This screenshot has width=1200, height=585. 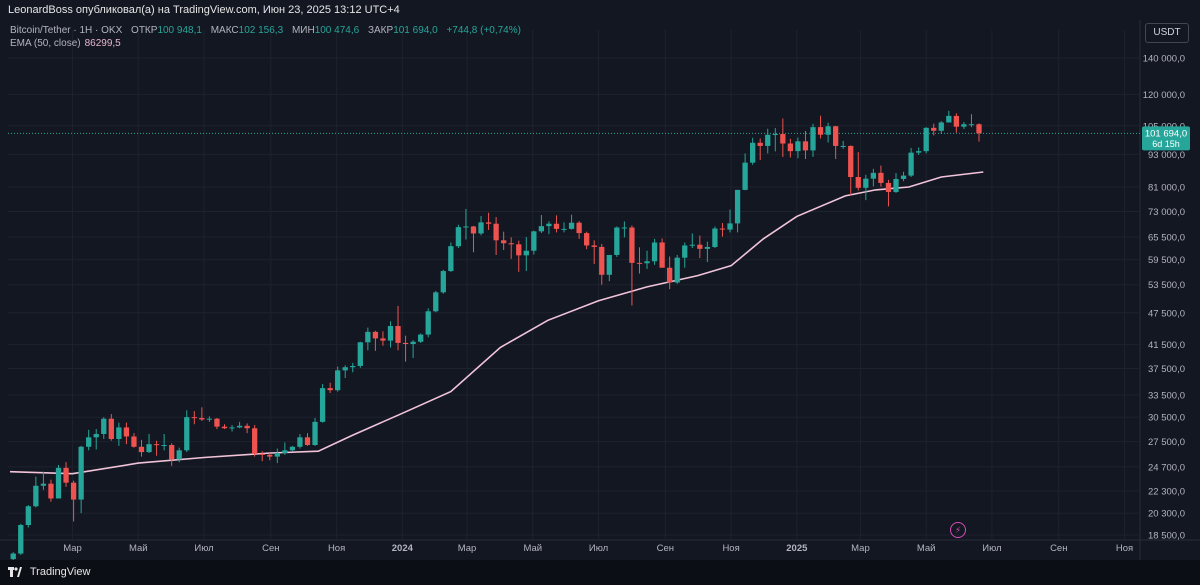 I want to click on x-tick-label: 2025, so click(x=797, y=548).